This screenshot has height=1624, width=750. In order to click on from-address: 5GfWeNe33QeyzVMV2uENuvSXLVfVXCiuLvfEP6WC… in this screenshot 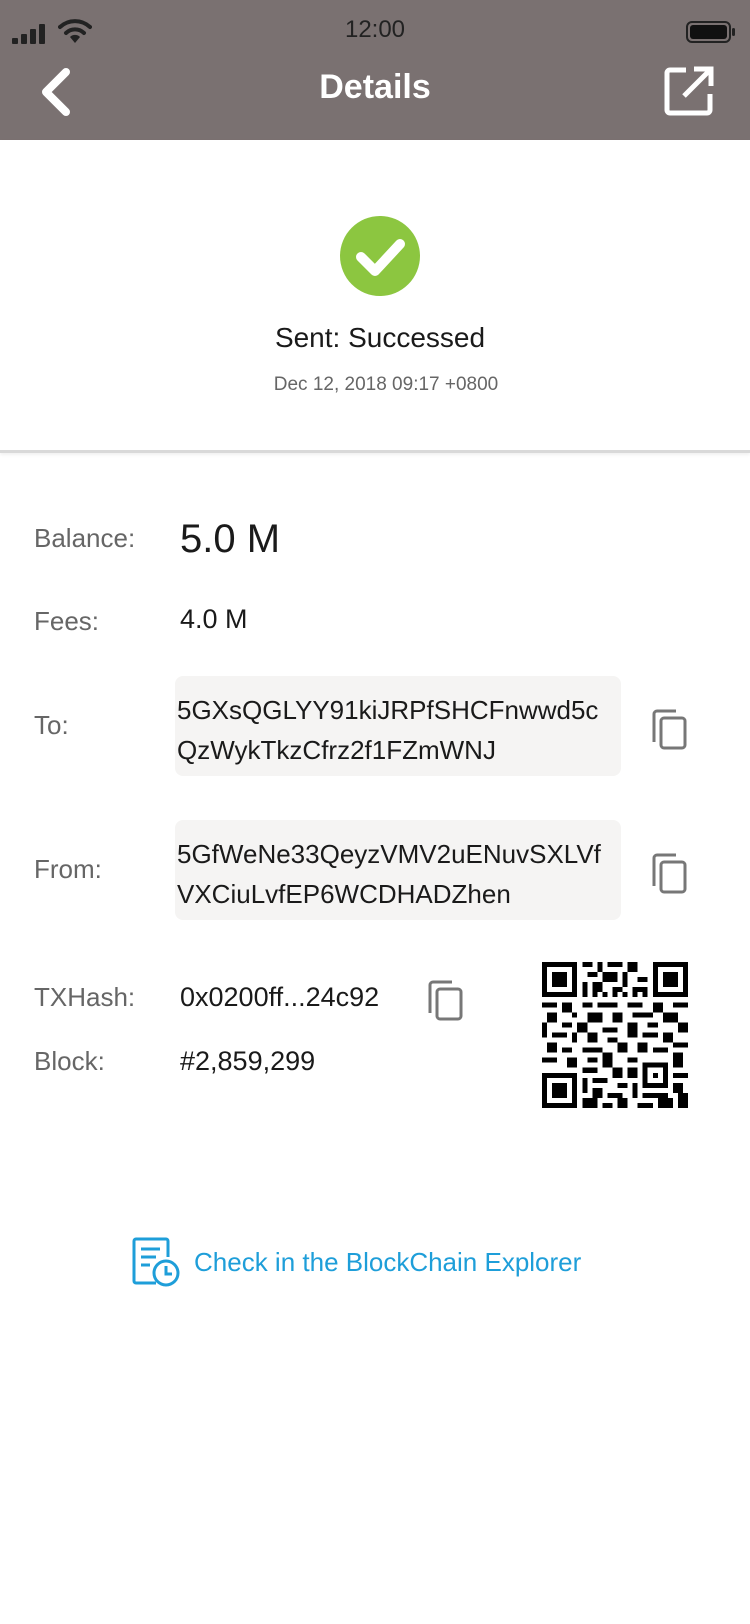, I will do `click(398, 870)`.